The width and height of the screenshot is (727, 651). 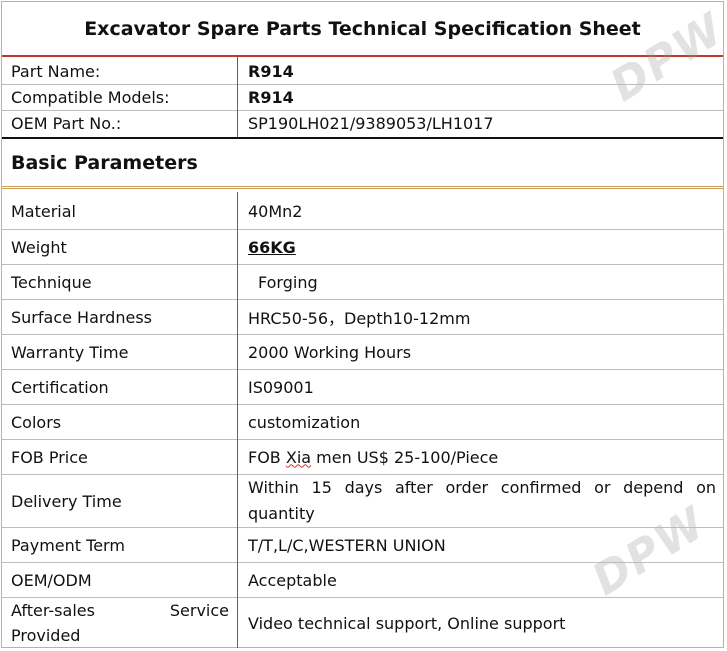 I want to click on surface-hardness-value: HRC50-56，Depth10-12mm, so click(x=359, y=318).